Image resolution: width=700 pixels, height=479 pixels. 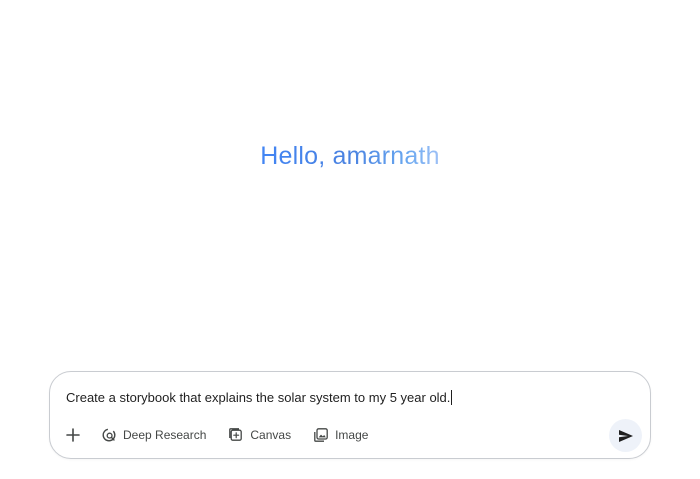 I want to click on image-icon, so click(x=321, y=435).